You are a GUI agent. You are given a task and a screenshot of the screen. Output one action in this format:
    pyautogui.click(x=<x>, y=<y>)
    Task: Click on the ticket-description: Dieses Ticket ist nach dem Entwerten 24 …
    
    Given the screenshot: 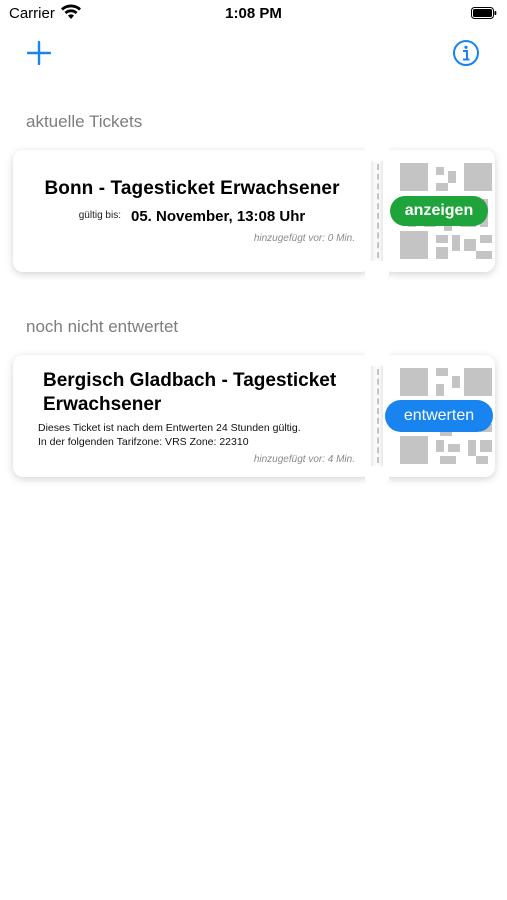 What is the action you would take?
    pyautogui.click(x=203, y=435)
    